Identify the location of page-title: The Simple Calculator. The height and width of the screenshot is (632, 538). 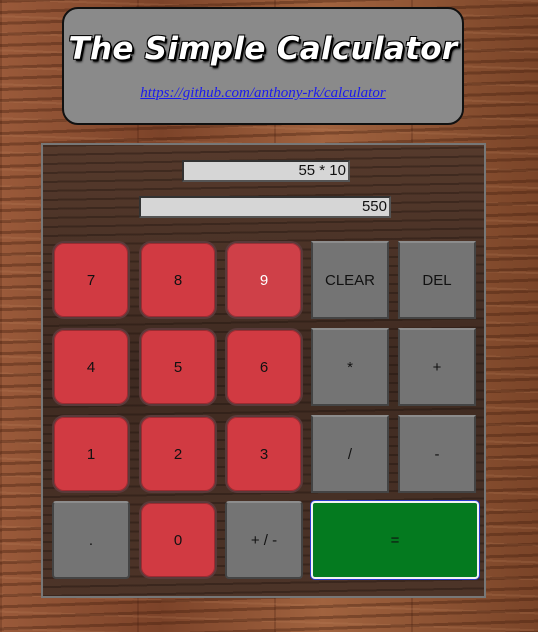
(263, 49).